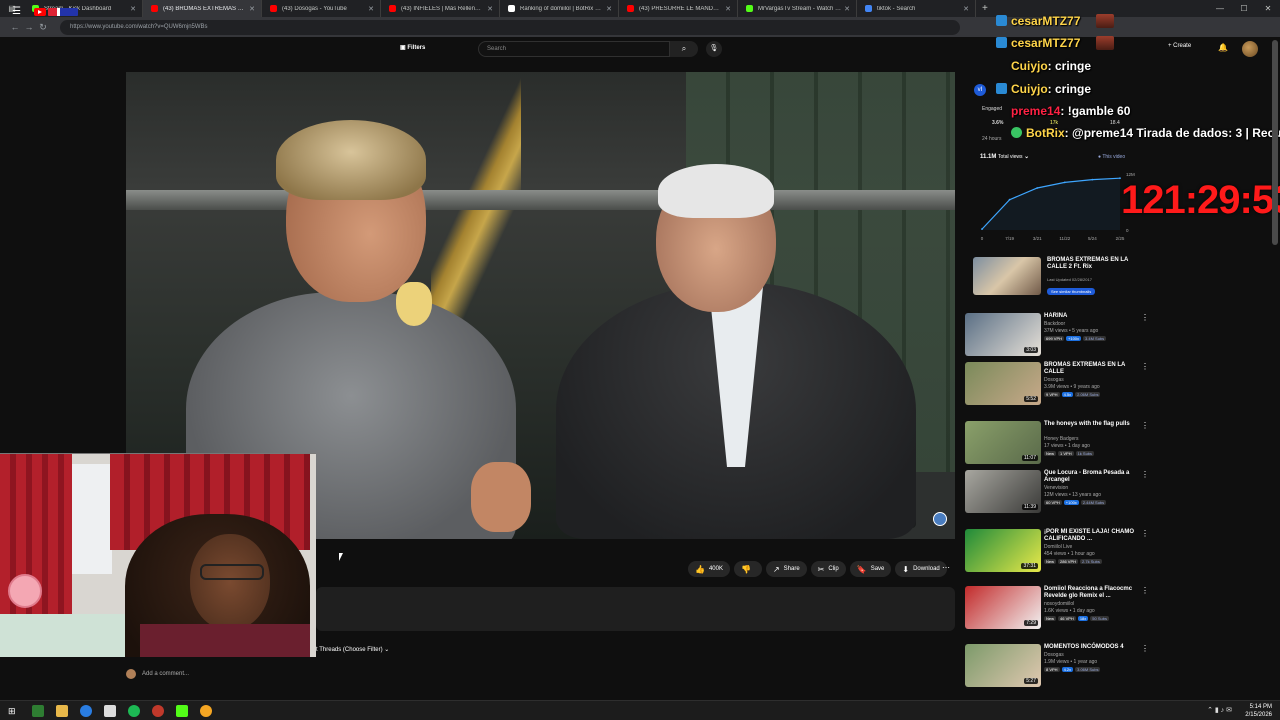 The image size is (1280, 720). I want to click on recommendation-channel: nosoydomiilol, so click(1059, 604).